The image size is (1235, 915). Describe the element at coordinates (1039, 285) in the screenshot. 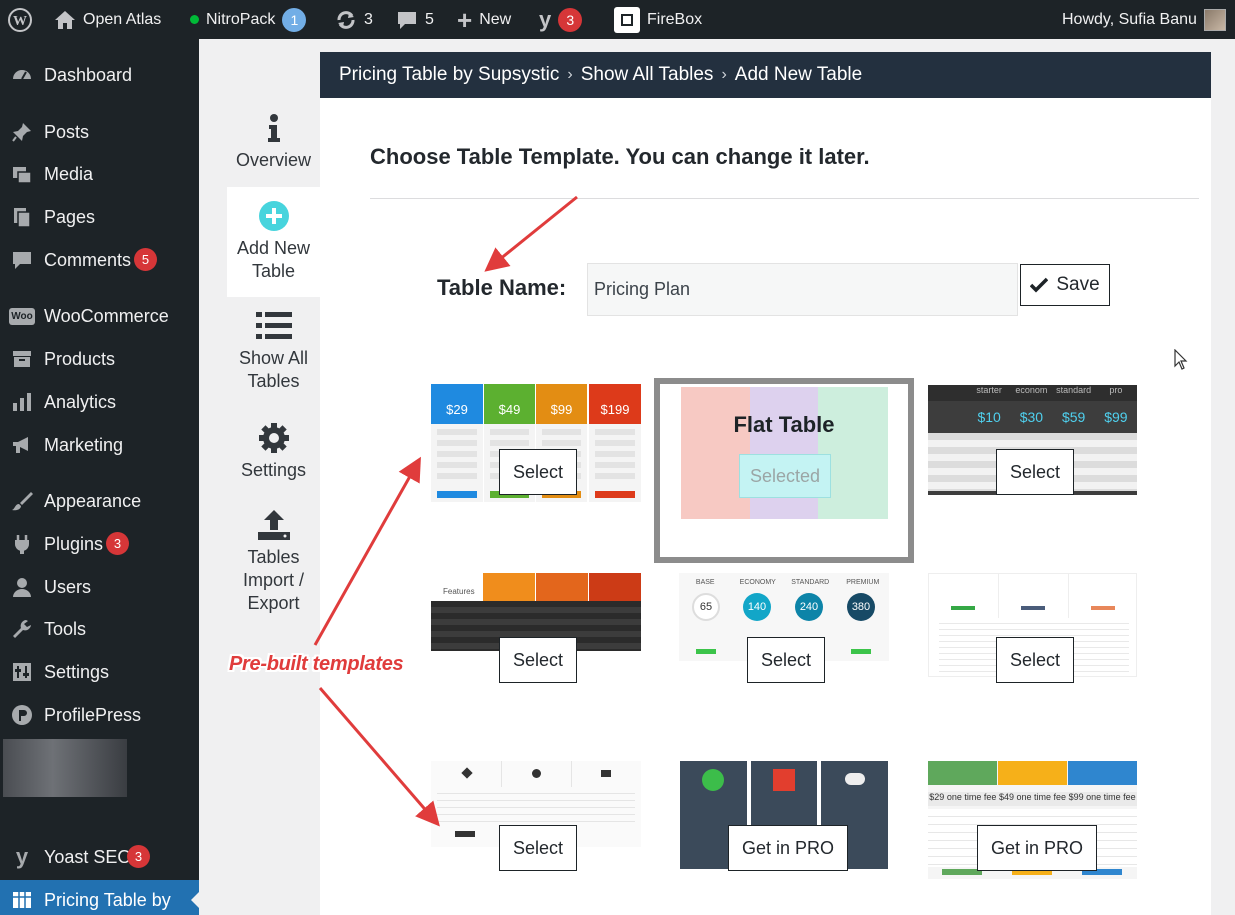

I see `checkmark-icon` at that location.